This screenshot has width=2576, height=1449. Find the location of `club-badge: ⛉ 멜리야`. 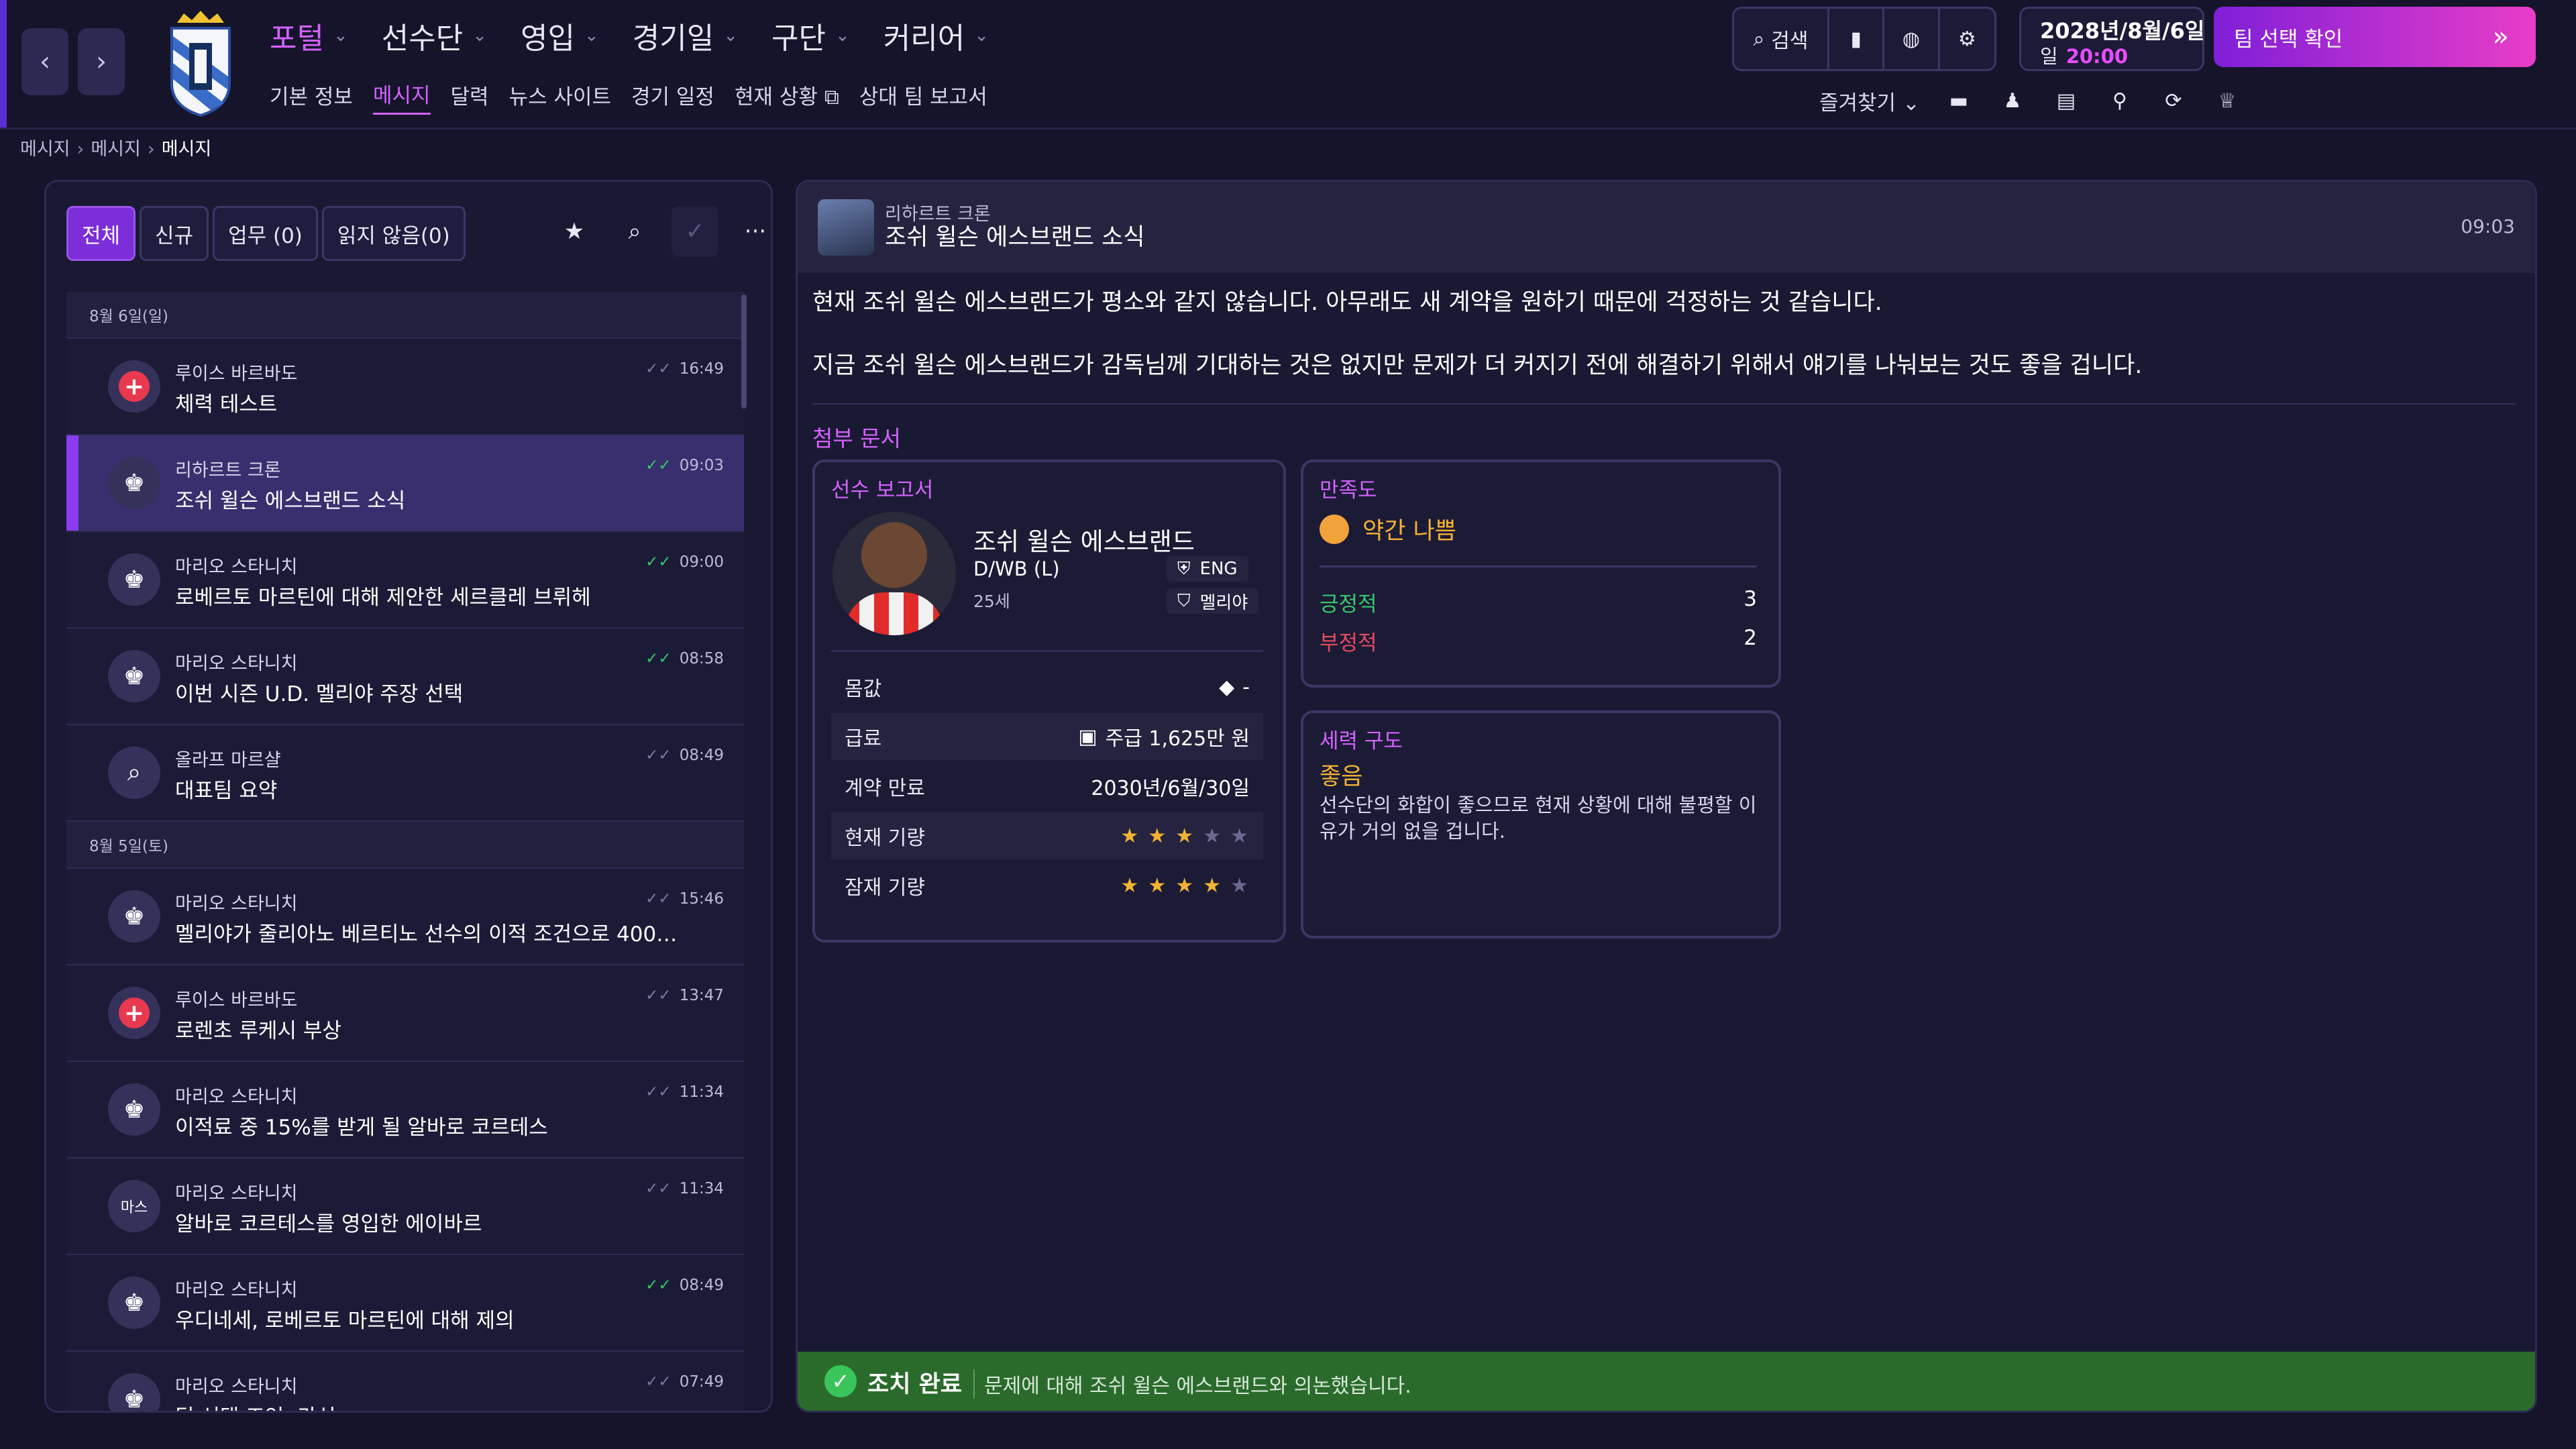

club-badge: ⛉ 멜리야 is located at coordinates (1213, 601).